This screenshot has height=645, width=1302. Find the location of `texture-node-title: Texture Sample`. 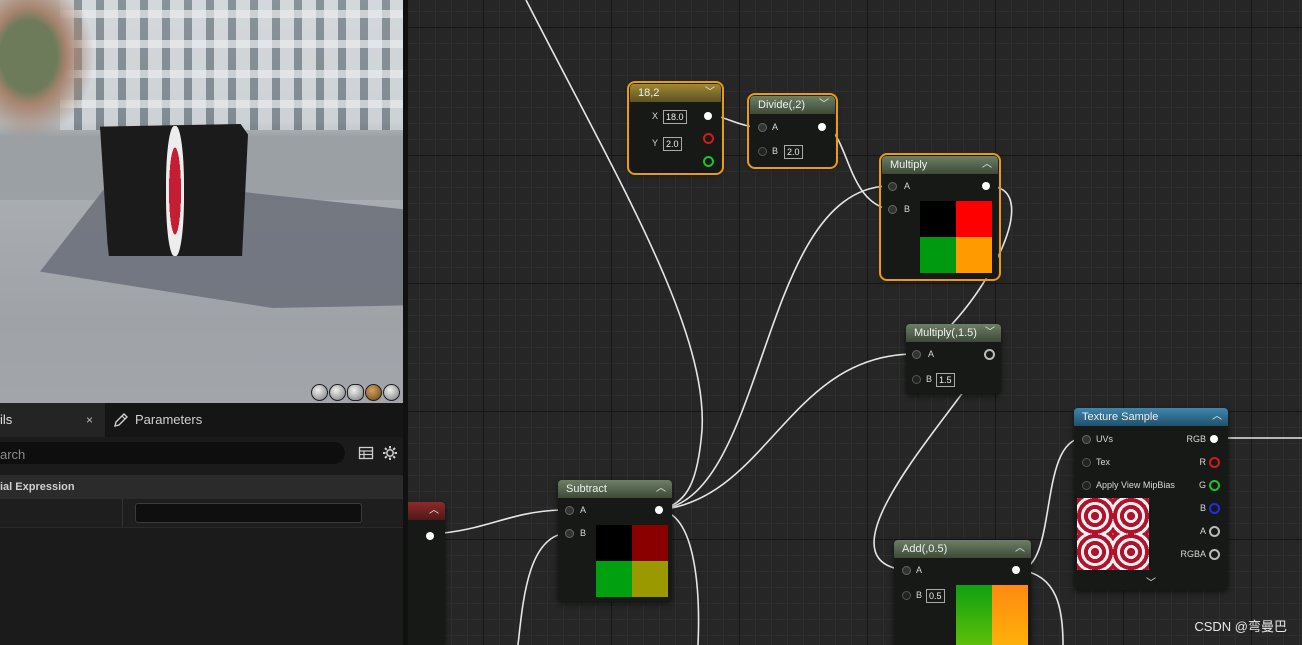

texture-node-title: Texture Sample is located at coordinates (1120, 417).